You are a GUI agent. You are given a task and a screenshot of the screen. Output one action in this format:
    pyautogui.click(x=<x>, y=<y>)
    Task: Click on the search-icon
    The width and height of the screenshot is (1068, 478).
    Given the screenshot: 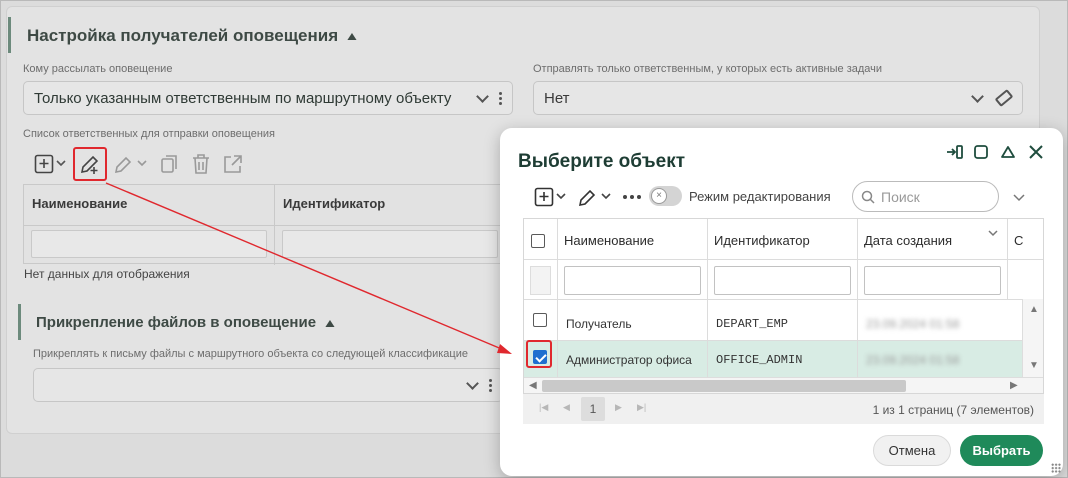 What is the action you would take?
    pyautogui.click(x=868, y=197)
    